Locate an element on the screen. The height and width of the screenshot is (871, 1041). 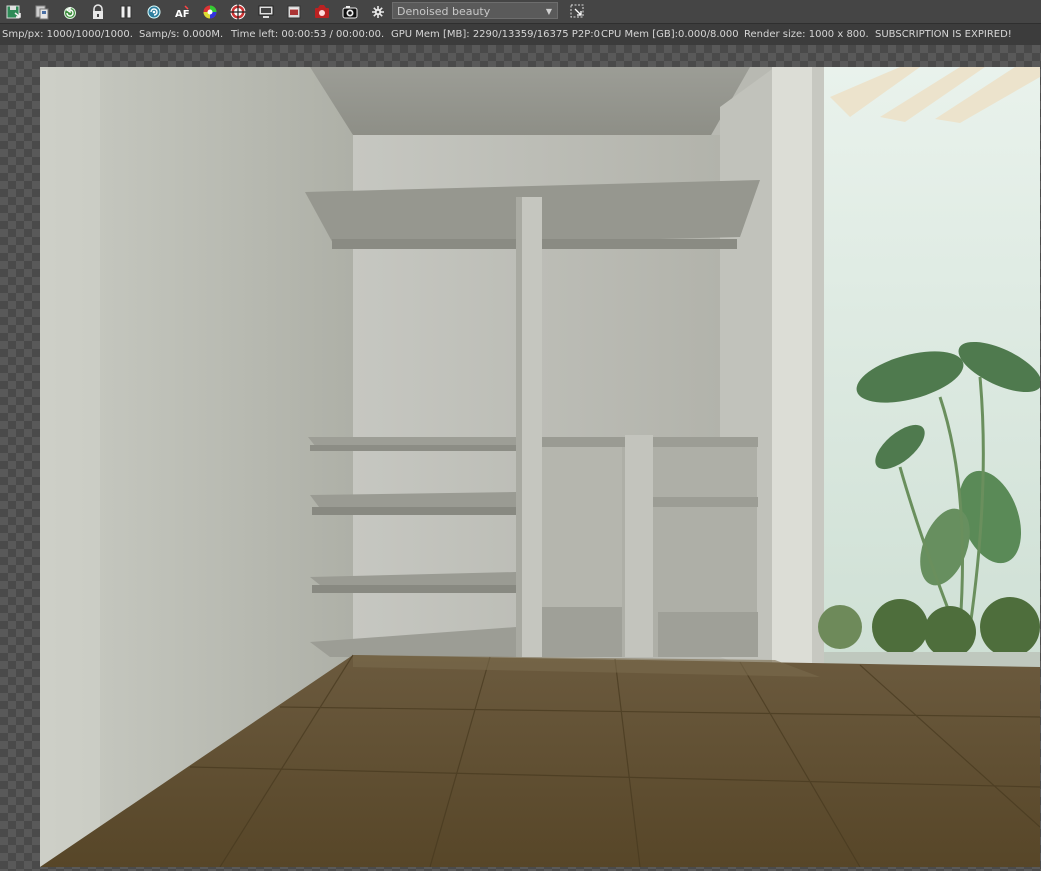
copy-image-icon is located at coordinates (42, 12).